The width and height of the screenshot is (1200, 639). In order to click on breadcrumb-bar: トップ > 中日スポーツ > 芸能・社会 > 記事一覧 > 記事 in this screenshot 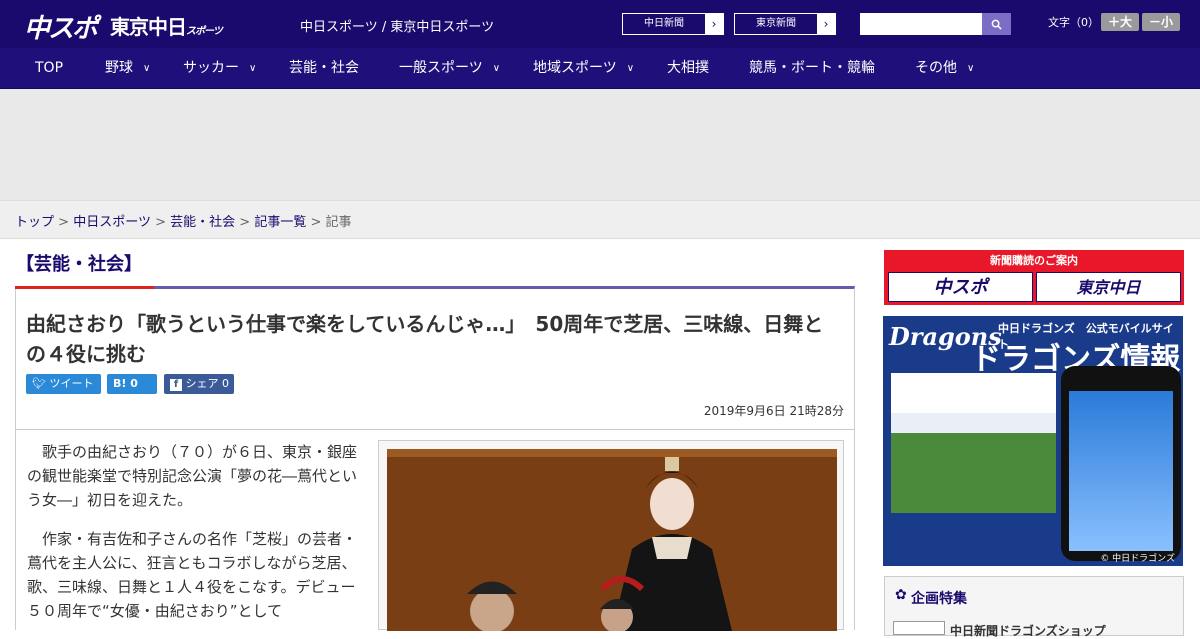, I will do `click(600, 219)`.